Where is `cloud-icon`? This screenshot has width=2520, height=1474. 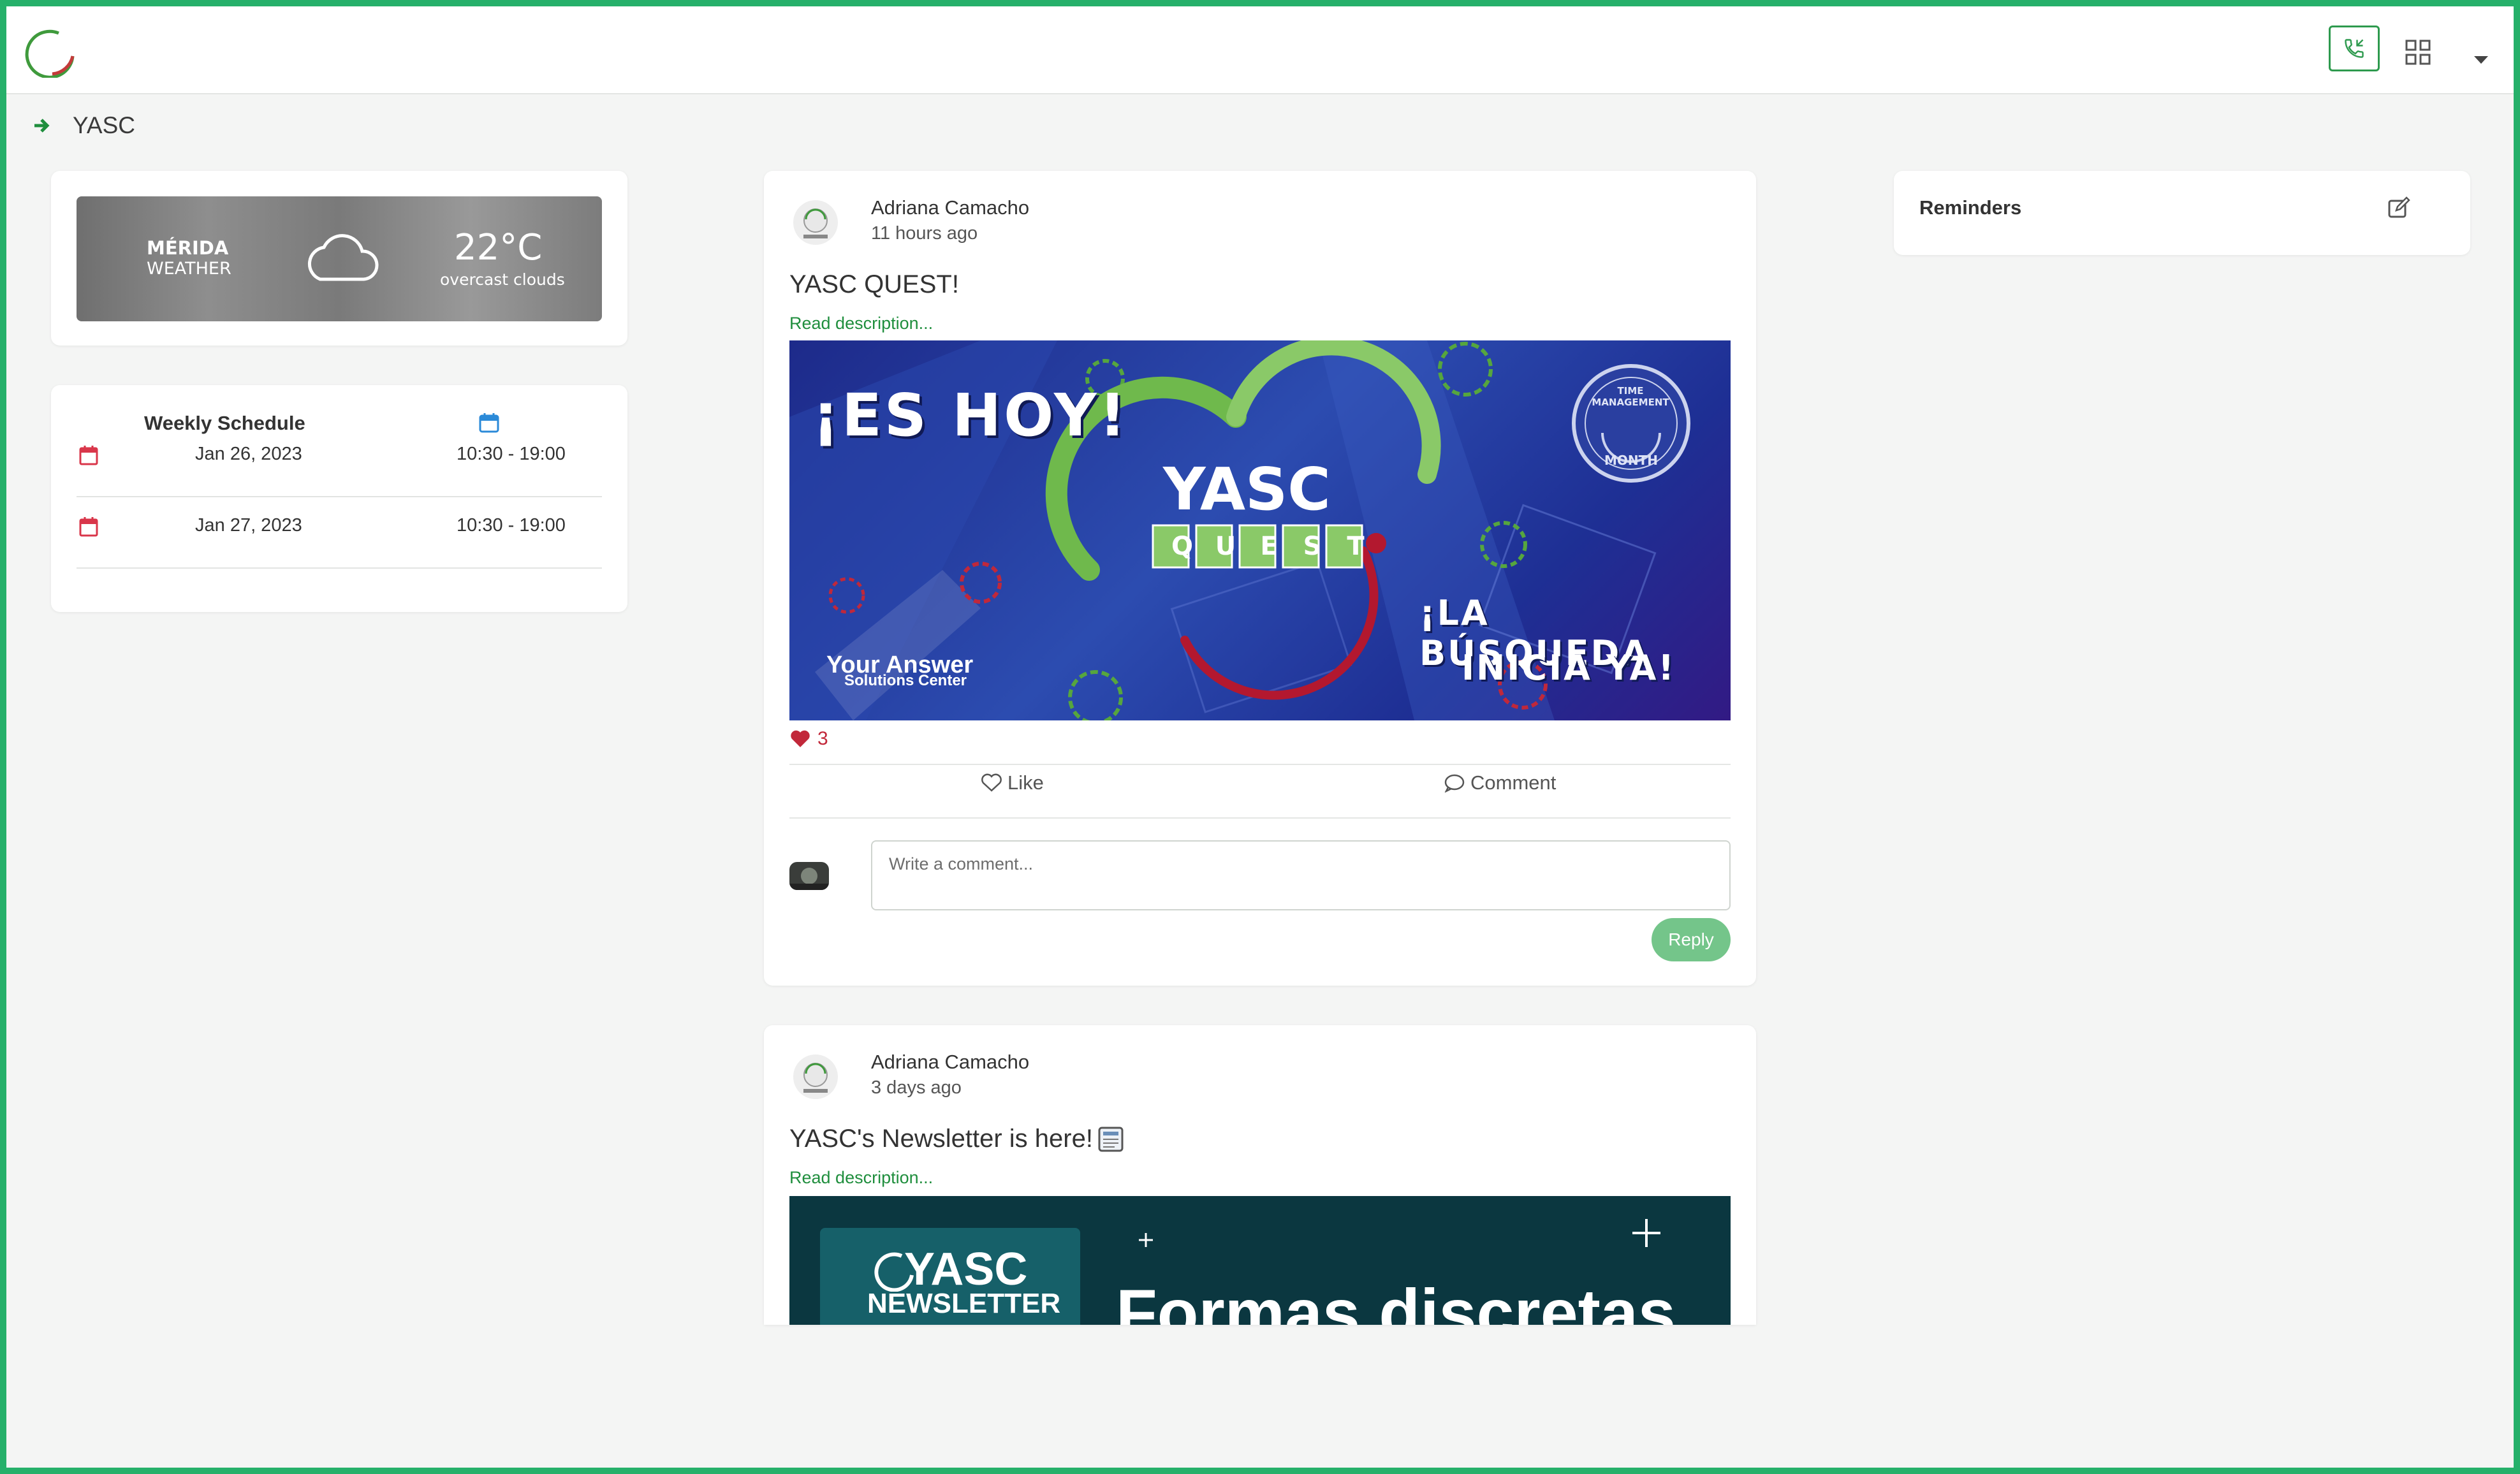
cloud-icon is located at coordinates (343, 257).